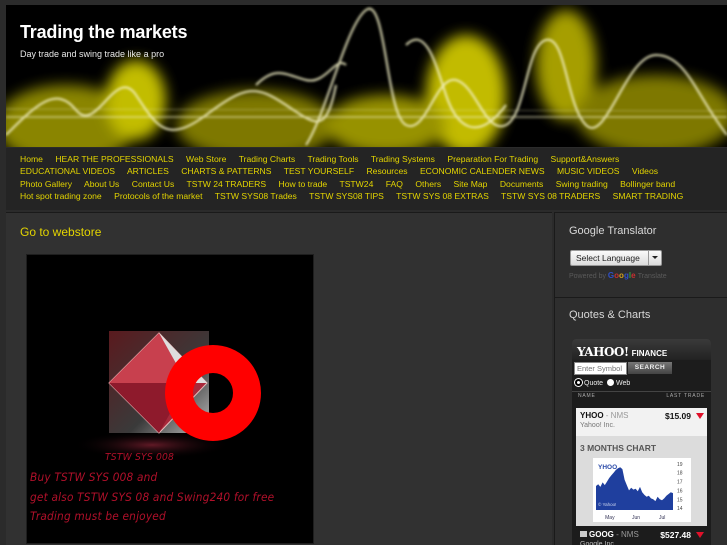 This screenshot has height=545, width=727. Describe the element at coordinates (680, 500) in the screenshot. I see `y-tick-label: 15` at that location.